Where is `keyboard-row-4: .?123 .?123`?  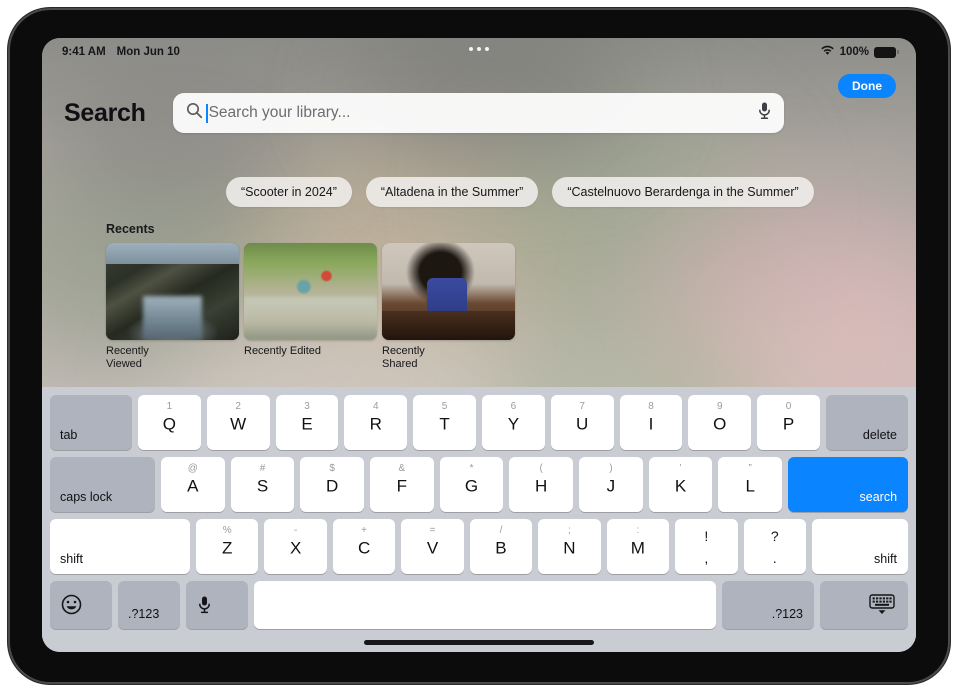 keyboard-row-4: .?123 .?123 is located at coordinates (479, 605).